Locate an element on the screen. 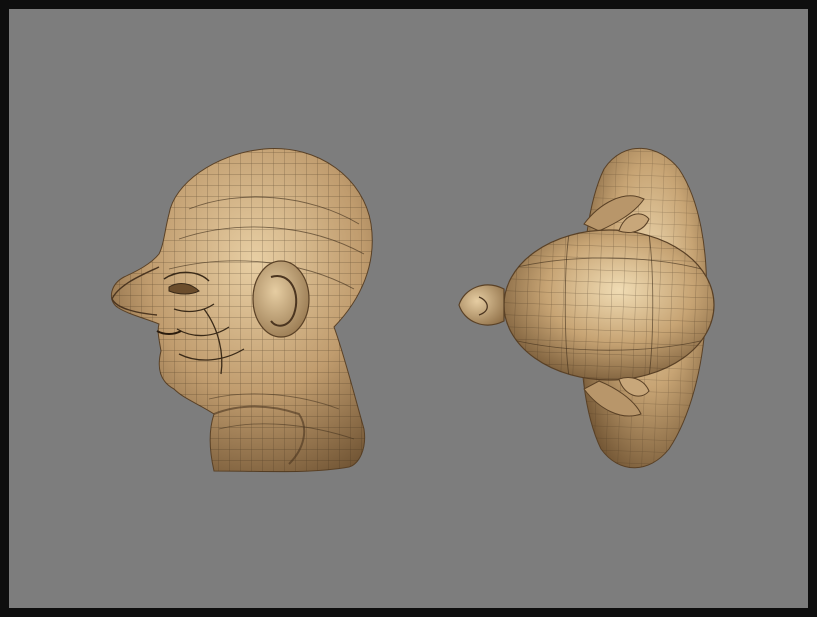 This screenshot has height=617, width=817. top-nose is located at coordinates (481, 305).